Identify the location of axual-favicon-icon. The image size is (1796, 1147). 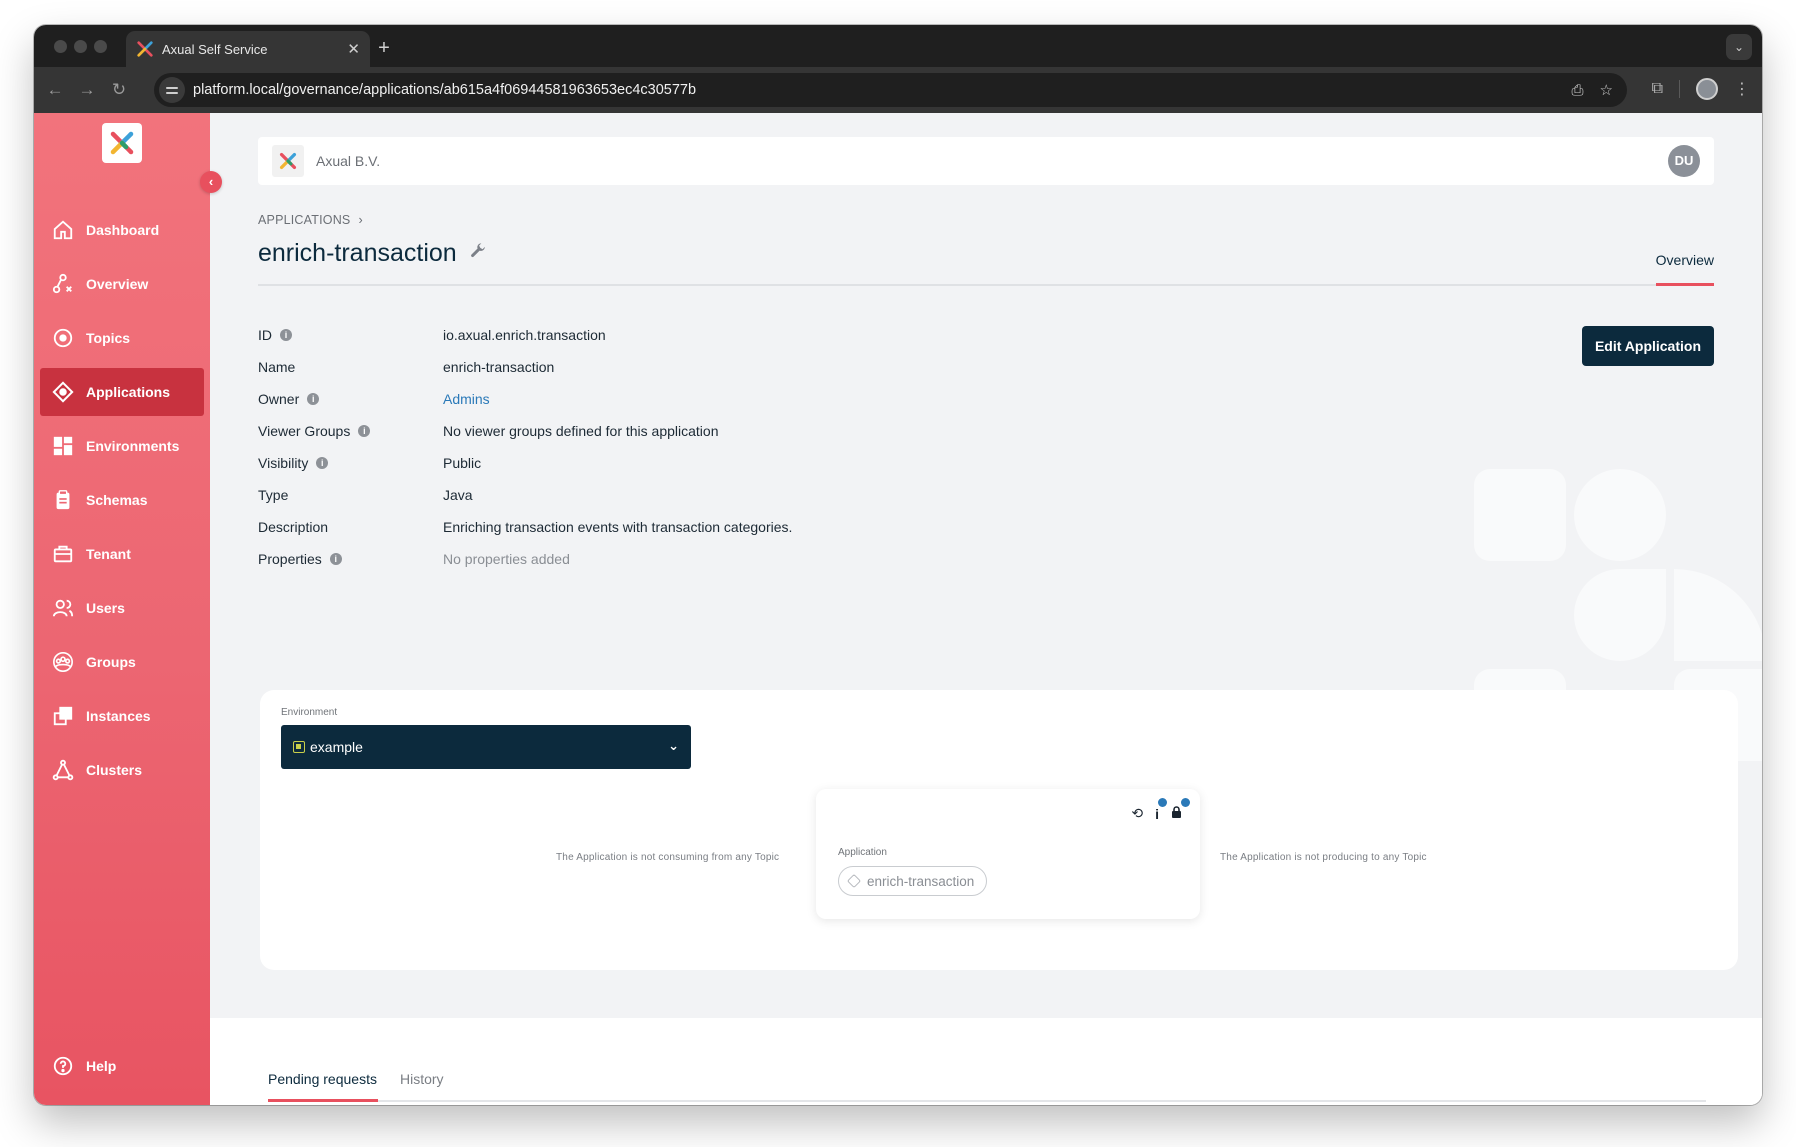
(145, 49).